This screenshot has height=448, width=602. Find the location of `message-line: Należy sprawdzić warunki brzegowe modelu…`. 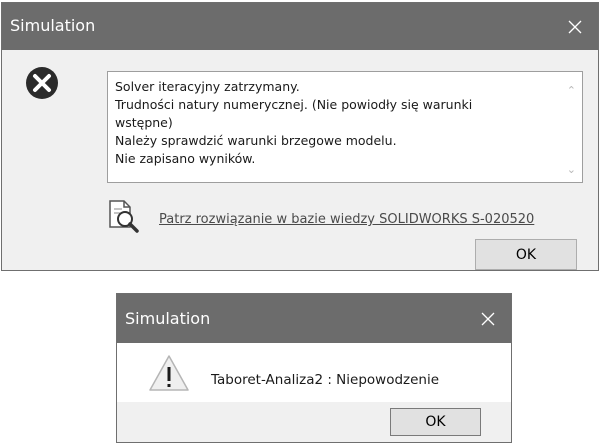

message-line: Należy sprawdzić warunki brzegowe modelu… is located at coordinates (256, 140).